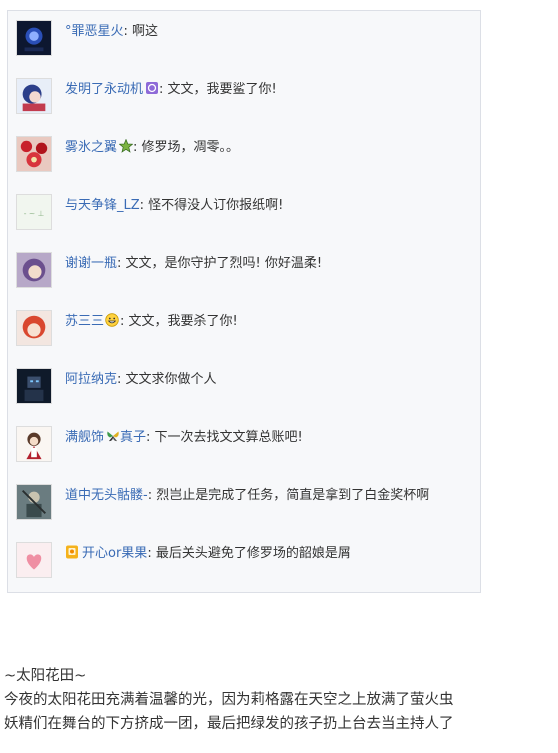 Image resolution: width=558 pixels, height=753 pixels. What do you see at coordinates (94, 31) in the screenshot?
I see `username: °罪恶星火` at bounding box center [94, 31].